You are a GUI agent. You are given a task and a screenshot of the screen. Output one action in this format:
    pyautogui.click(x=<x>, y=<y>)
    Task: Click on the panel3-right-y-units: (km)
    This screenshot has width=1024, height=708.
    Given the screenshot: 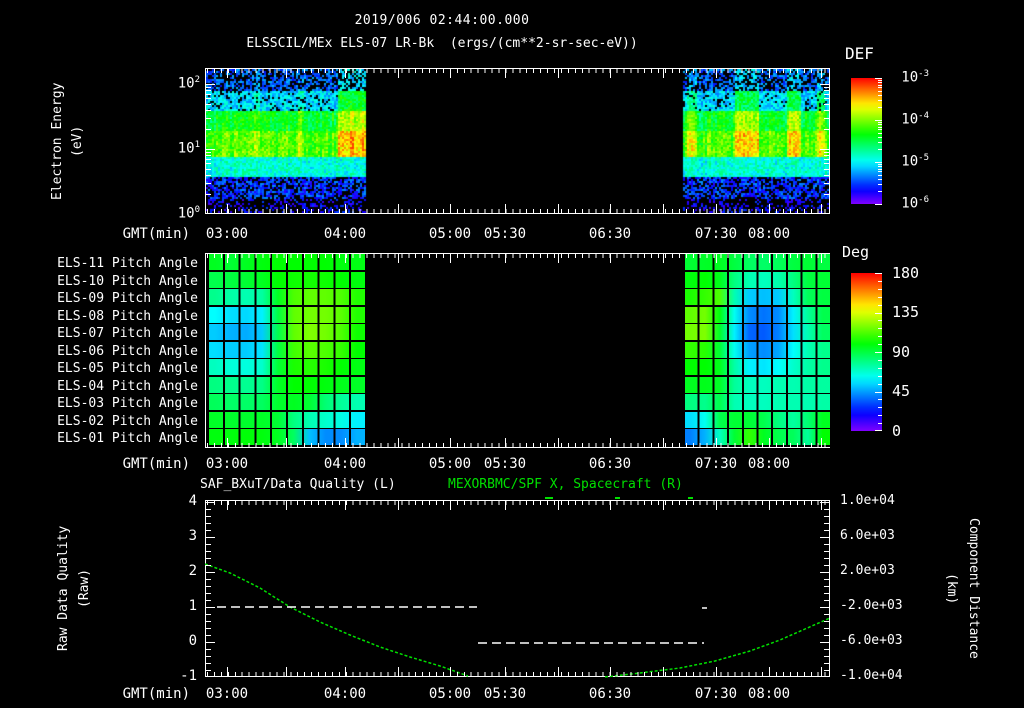 What is the action you would take?
    pyautogui.click(x=951, y=588)
    